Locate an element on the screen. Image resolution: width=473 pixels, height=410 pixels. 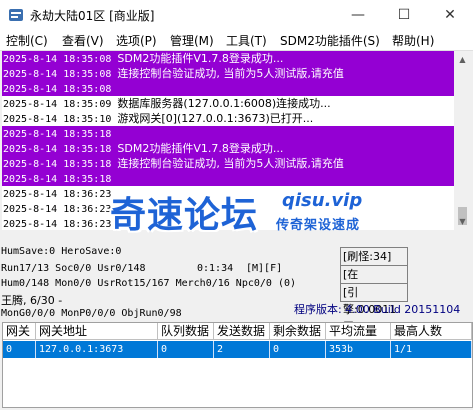
minimize-button: — is located at coordinates (358, 15).